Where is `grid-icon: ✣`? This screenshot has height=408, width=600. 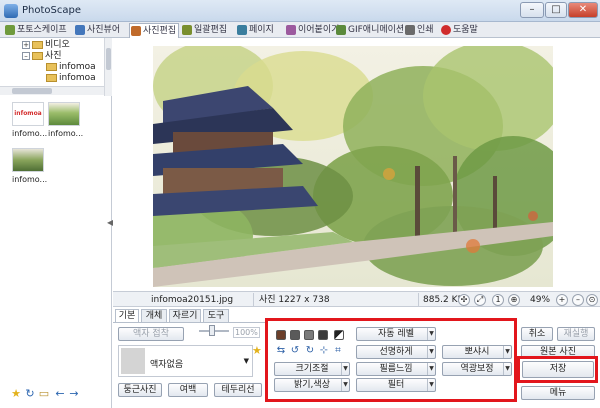
grid-icon: ✣ is located at coordinates (464, 300).